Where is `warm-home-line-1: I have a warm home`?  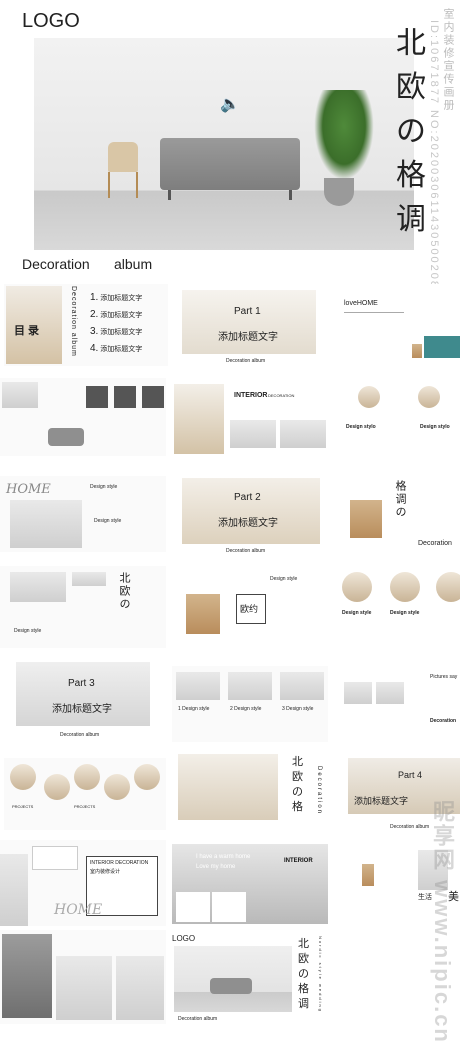
warm-home-line-1: I have a warm home is located at coordinates (223, 857).